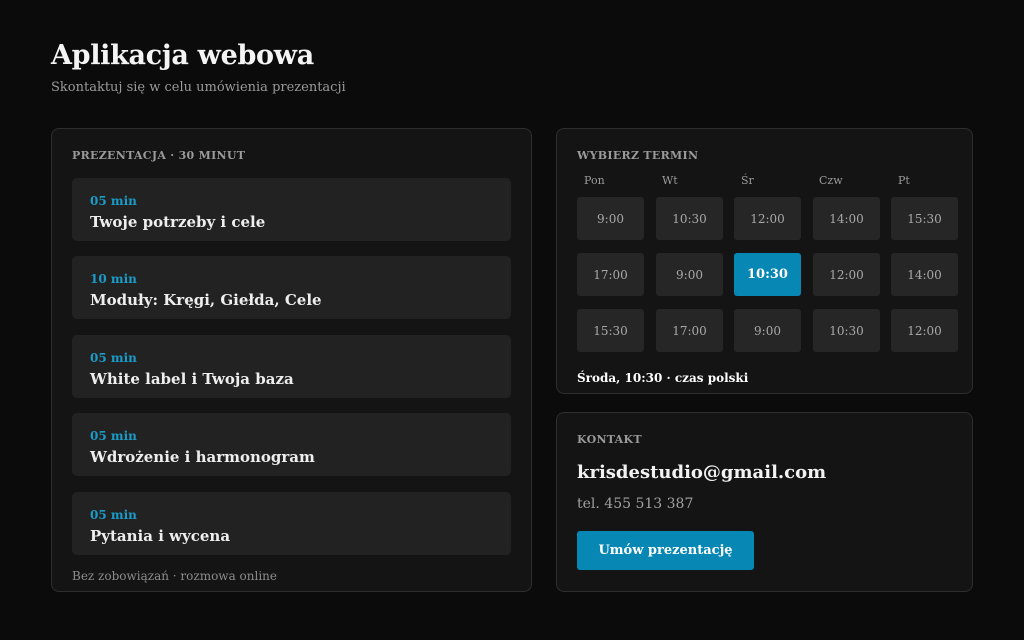 The image size is (1024, 640). Describe the element at coordinates (202, 457) in the screenshot. I see `agenda-item-title: Wdrożenie i harmonogram` at that location.